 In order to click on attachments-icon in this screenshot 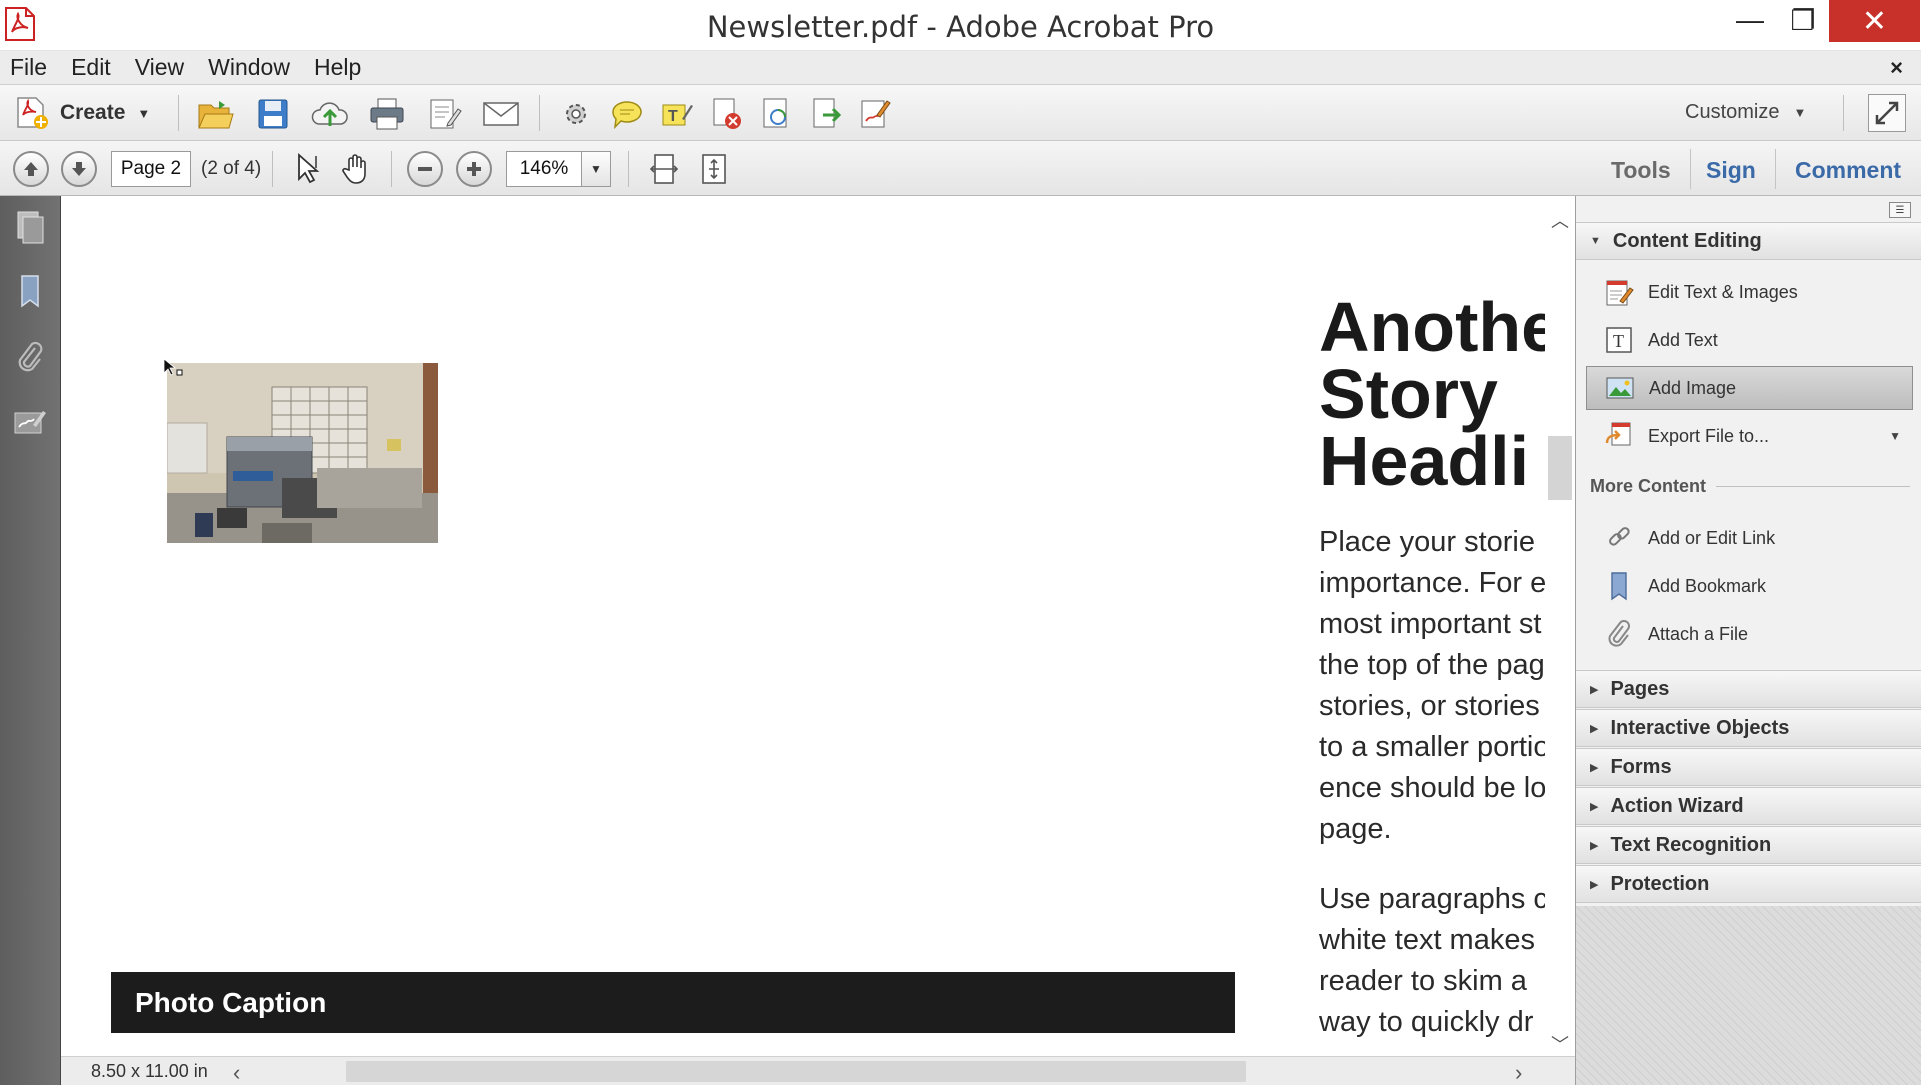, I will do `click(30, 358)`.